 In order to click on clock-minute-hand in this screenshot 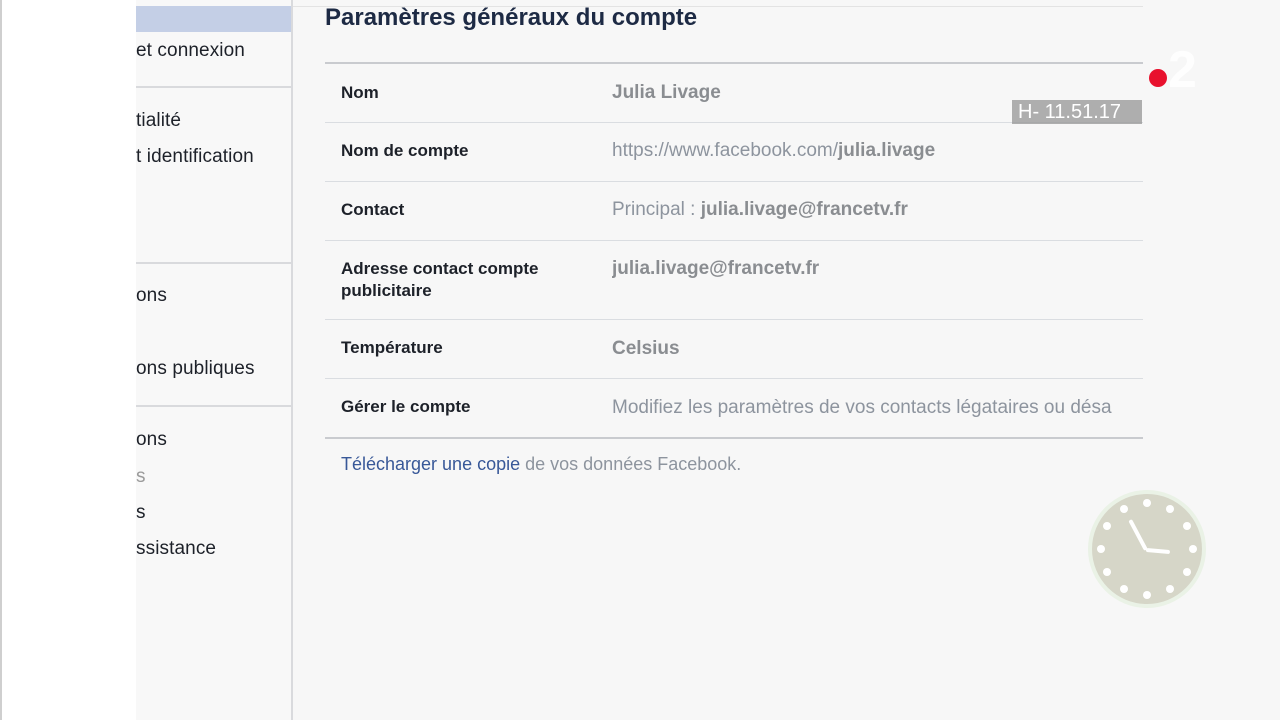, I will do `click(1158, 551)`.